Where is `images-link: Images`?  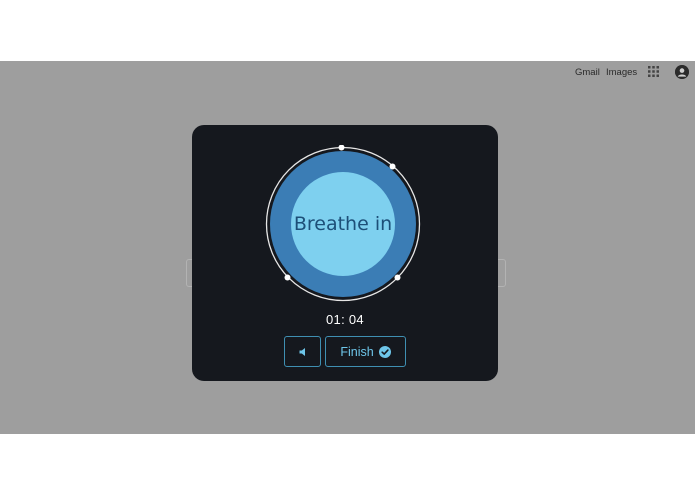 images-link: Images is located at coordinates (621, 72).